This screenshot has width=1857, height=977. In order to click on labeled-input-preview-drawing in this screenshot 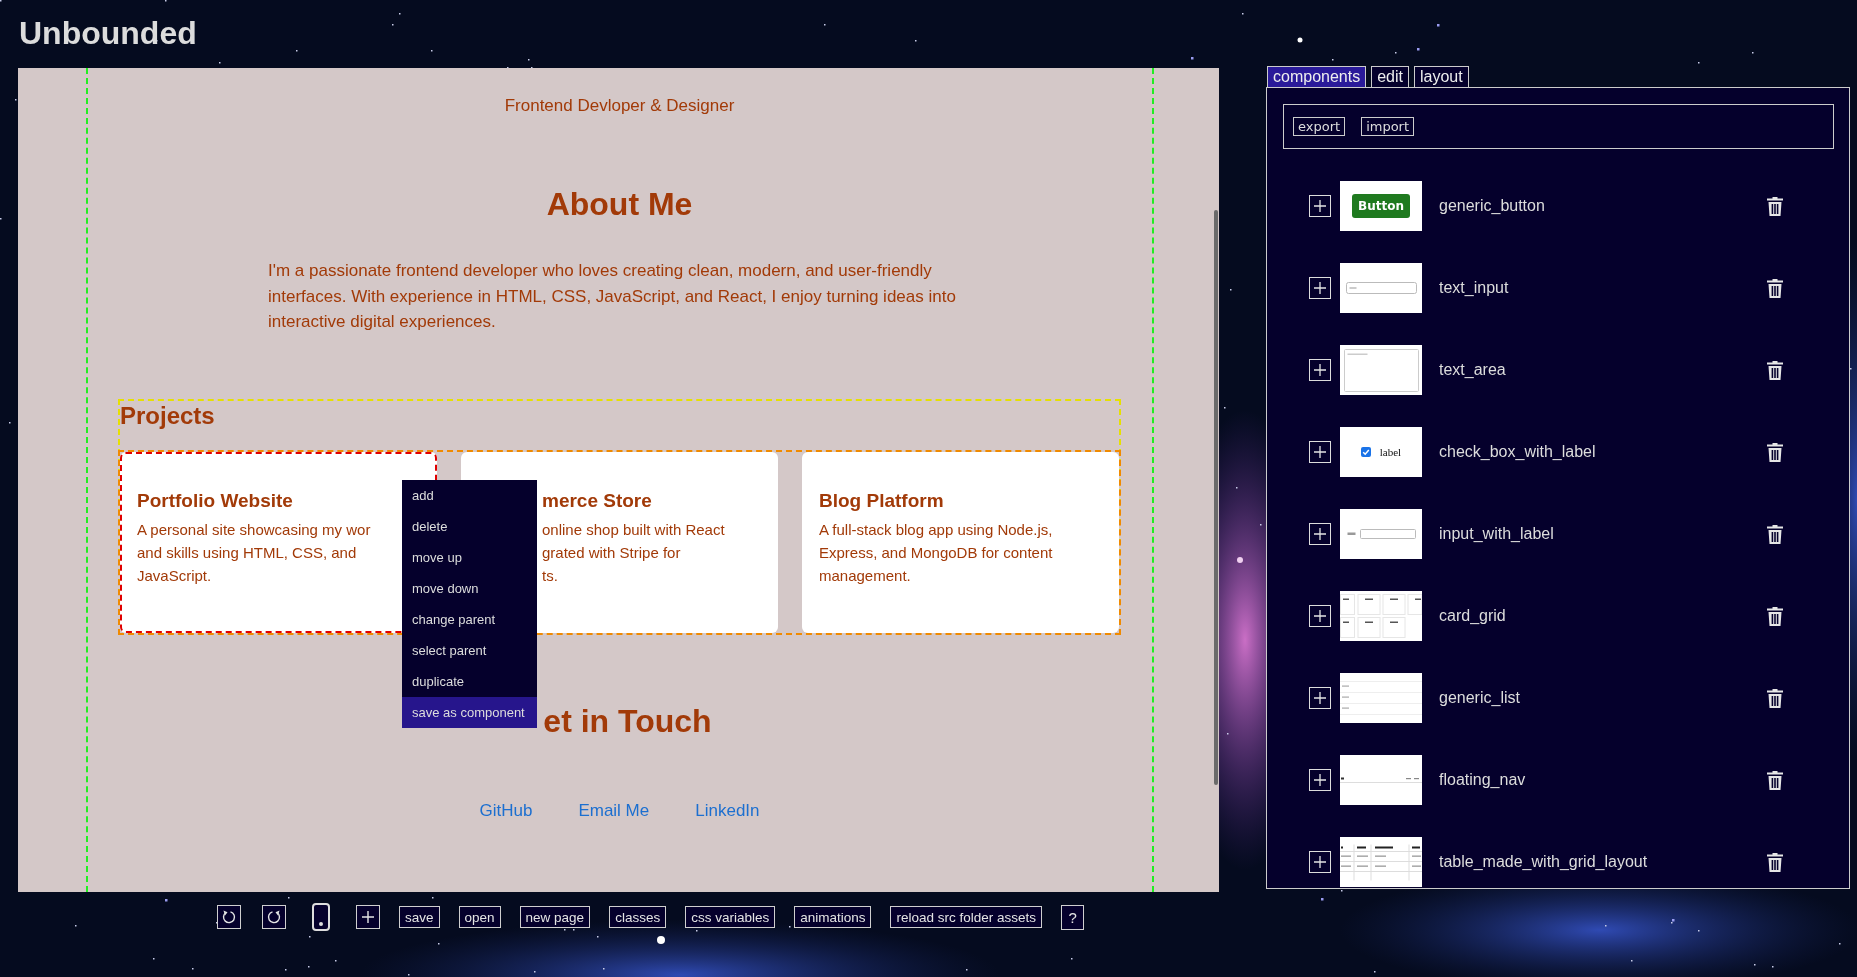, I will do `click(1381, 534)`.